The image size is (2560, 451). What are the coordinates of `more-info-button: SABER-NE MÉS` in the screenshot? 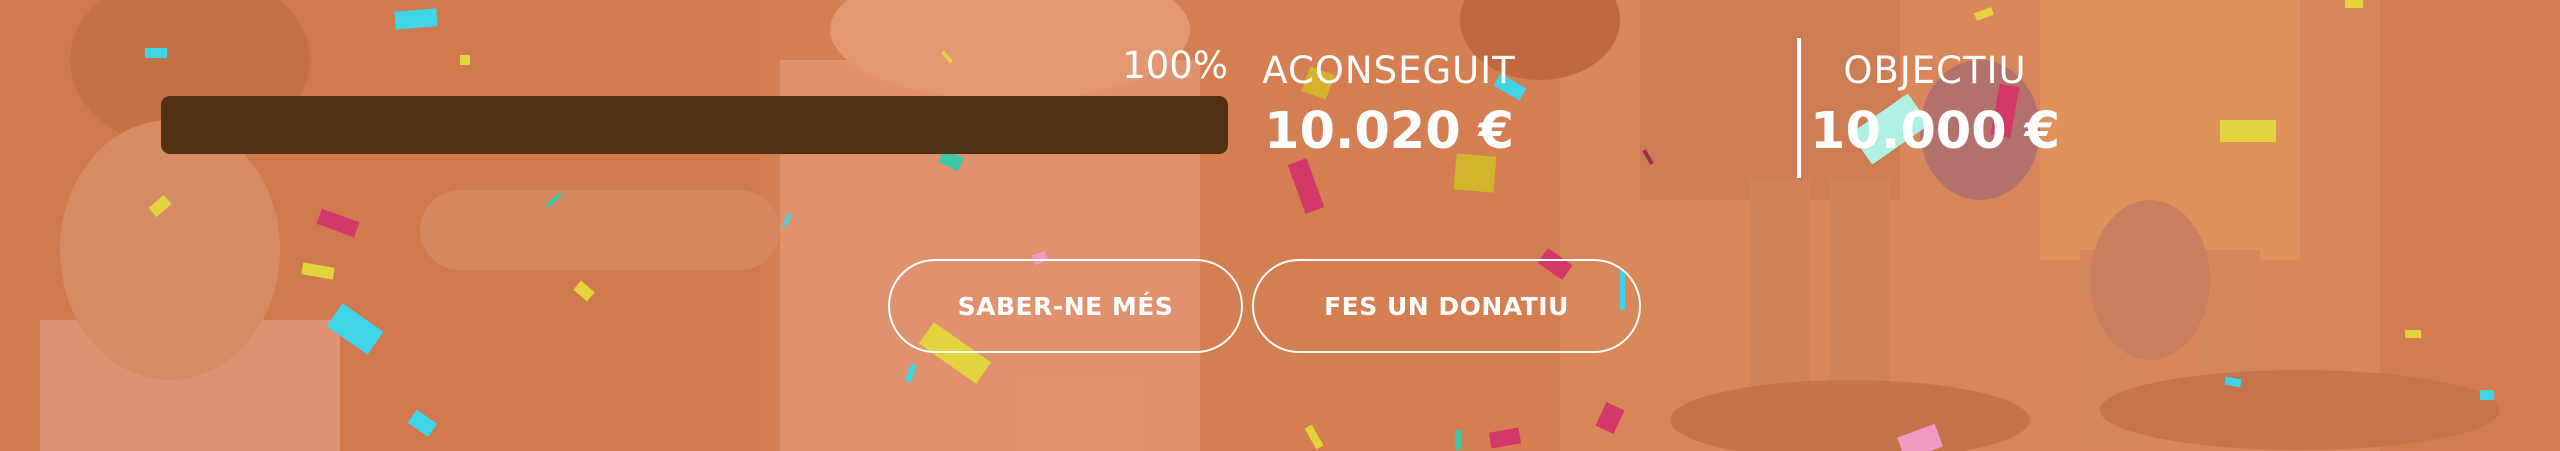 It's located at (1065, 306).